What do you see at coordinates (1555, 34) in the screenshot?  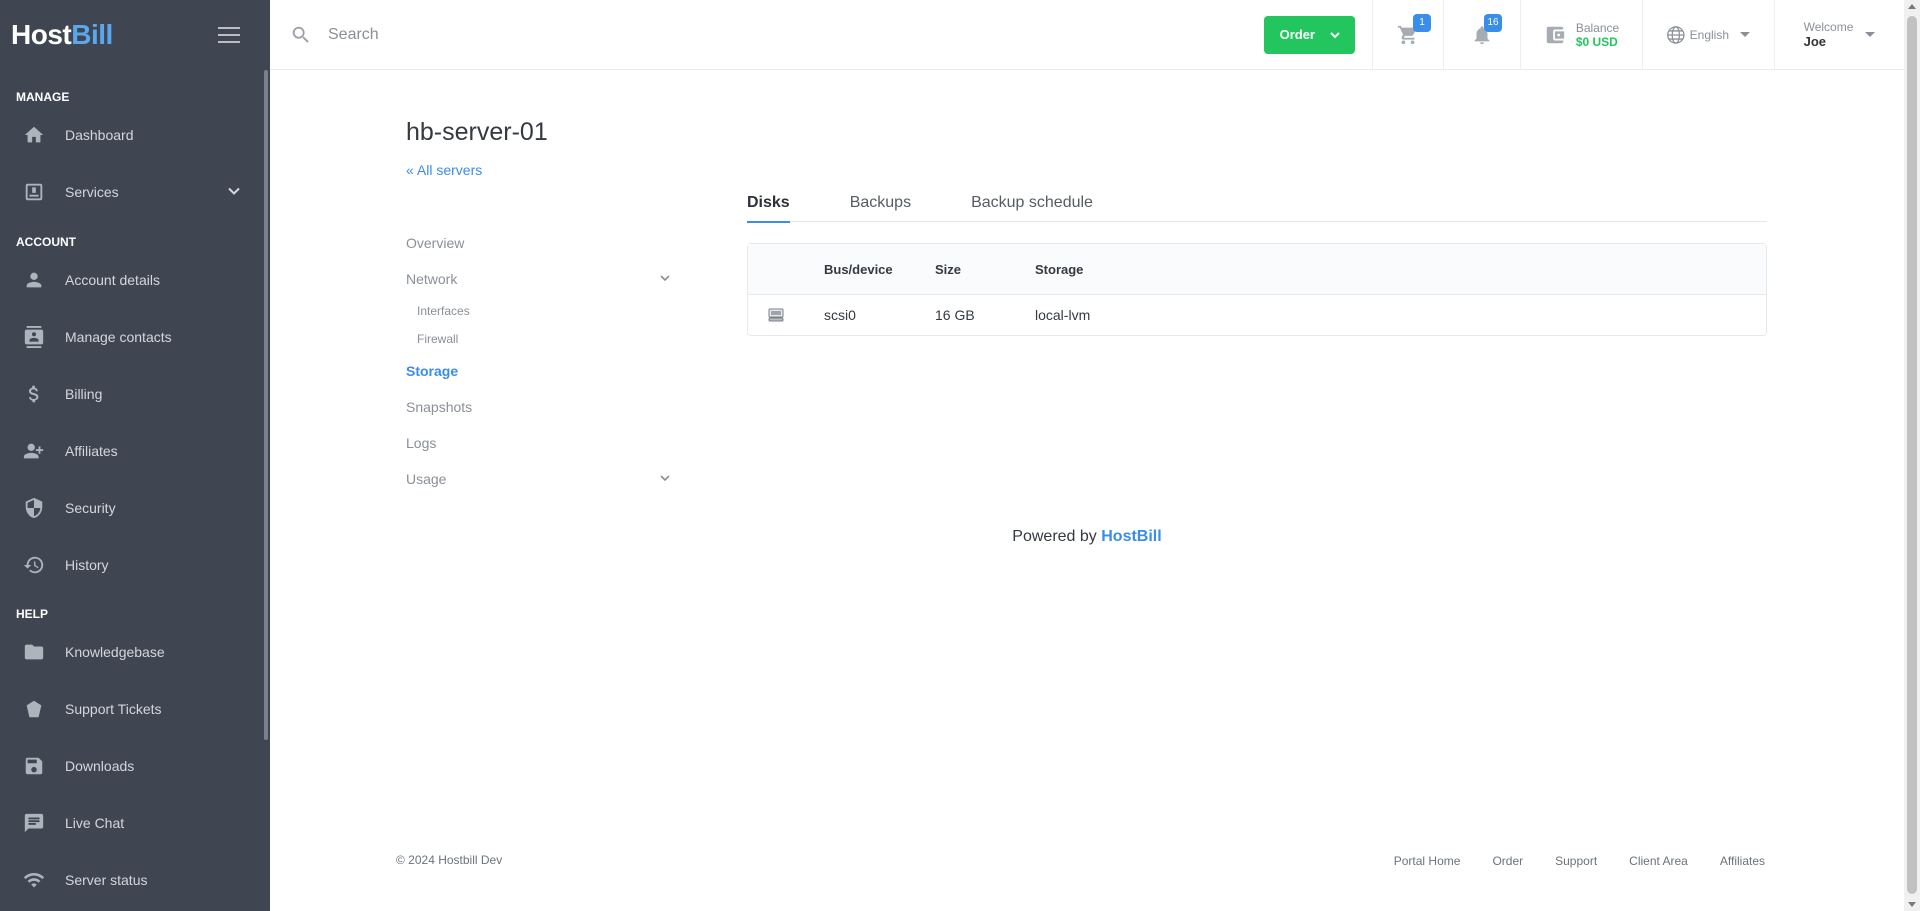 I see `wallet-icon` at bounding box center [1555, 34].